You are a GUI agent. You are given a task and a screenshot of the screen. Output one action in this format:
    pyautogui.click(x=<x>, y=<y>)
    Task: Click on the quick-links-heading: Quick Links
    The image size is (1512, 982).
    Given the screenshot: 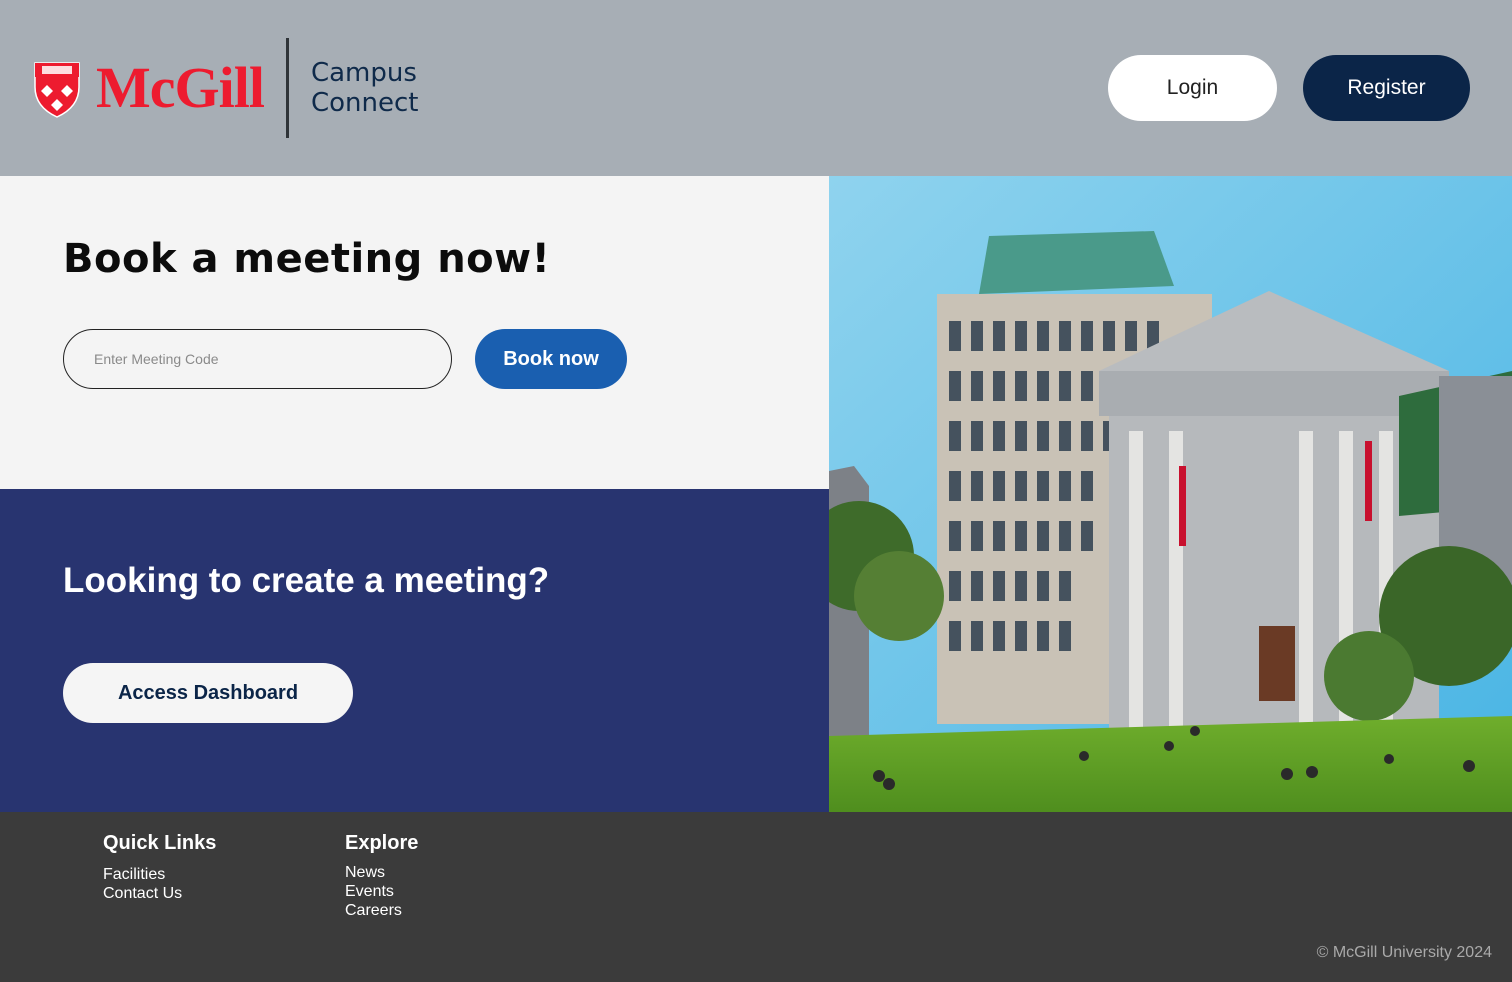 What is the action you would take?
    pyautogui.click(x=160, y=843)
    